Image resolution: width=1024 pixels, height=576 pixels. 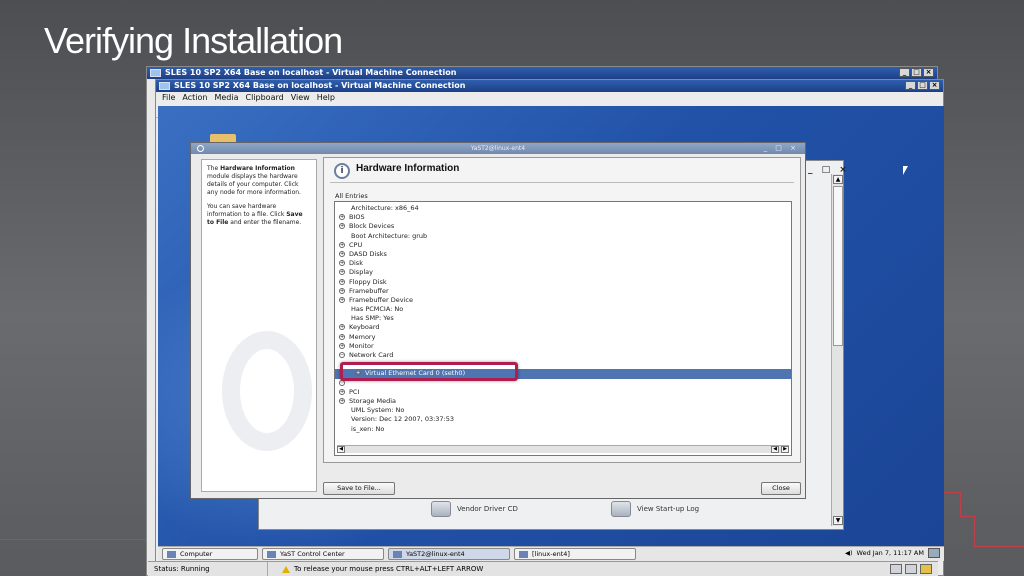 What do you see at coordinates (575, 554) in the screenshot?
I see `task-linux-ent4: [linux-ent4]` at bounding box center [575, 554].